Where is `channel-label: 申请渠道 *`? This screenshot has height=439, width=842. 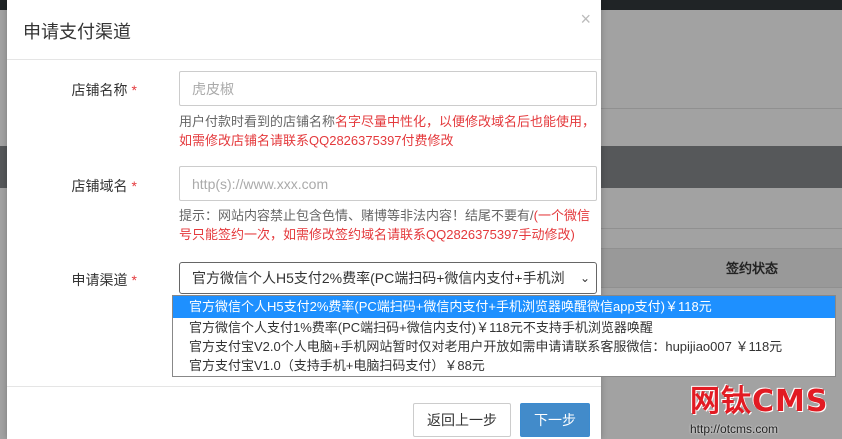 channel-label: 申请渠道 * is located at coordinates (72, 280).